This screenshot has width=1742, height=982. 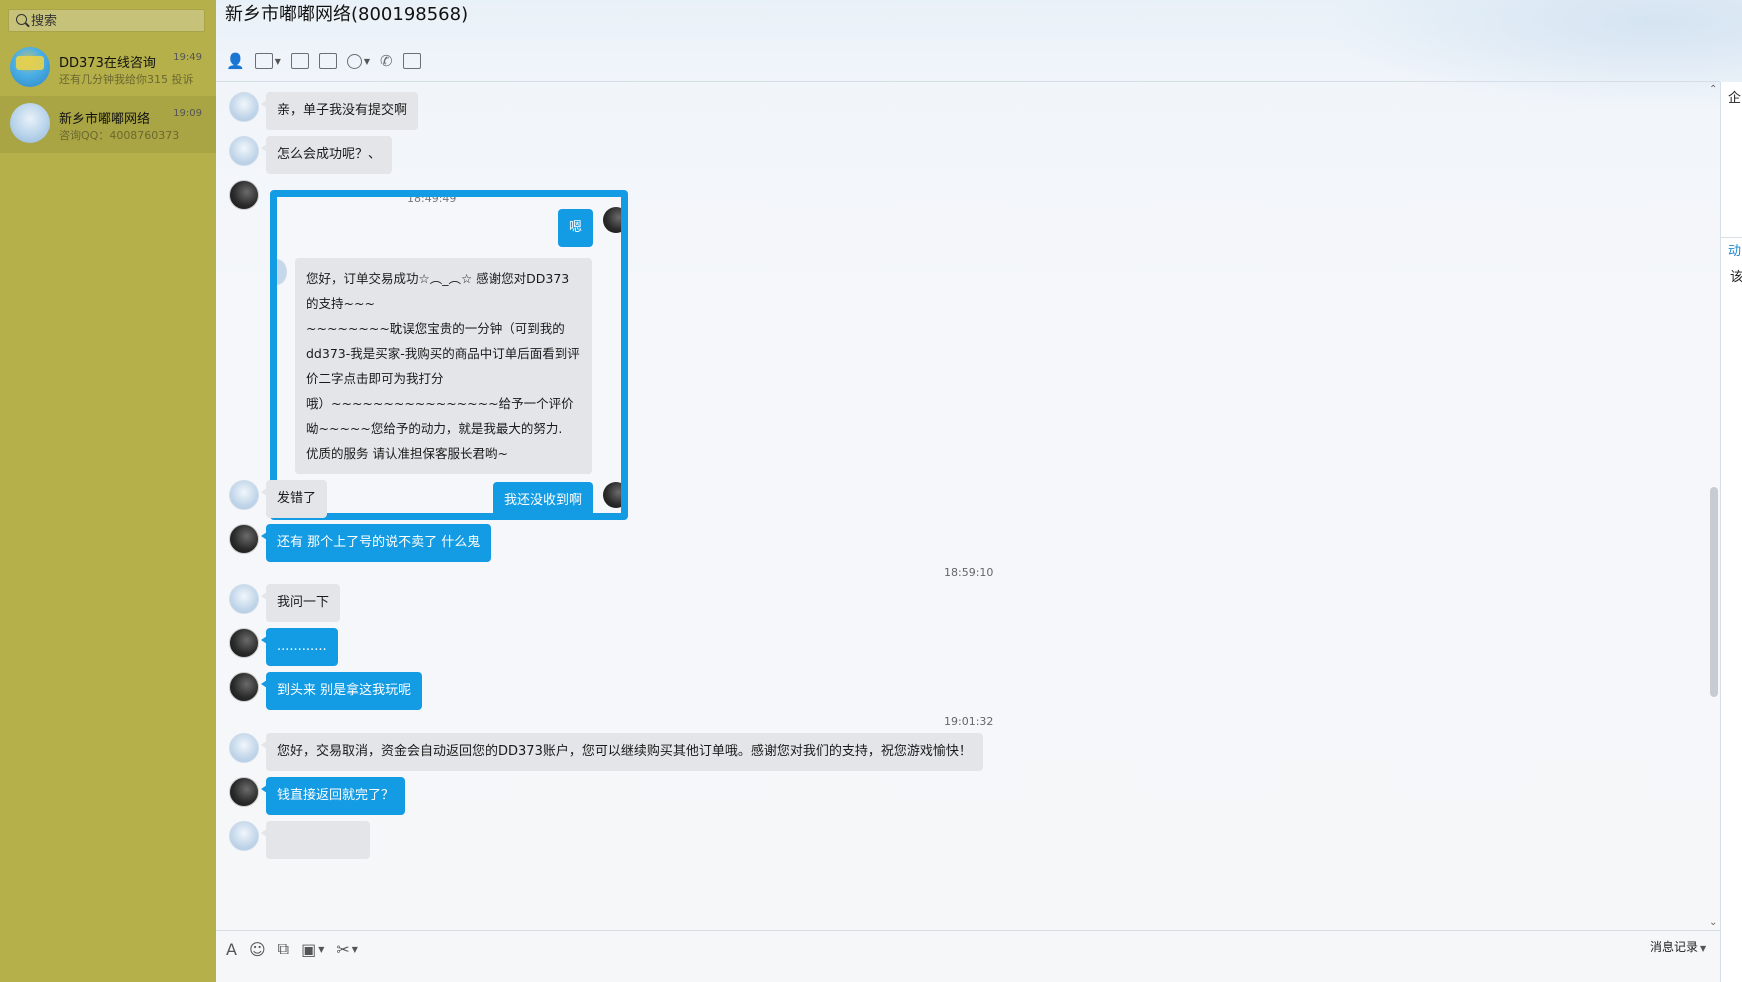 What do you see at coordinates (105, 119) in the screenshot?
I see `contact-name: 新乡市嘟嘟网络` at bounding box center [105, 119].